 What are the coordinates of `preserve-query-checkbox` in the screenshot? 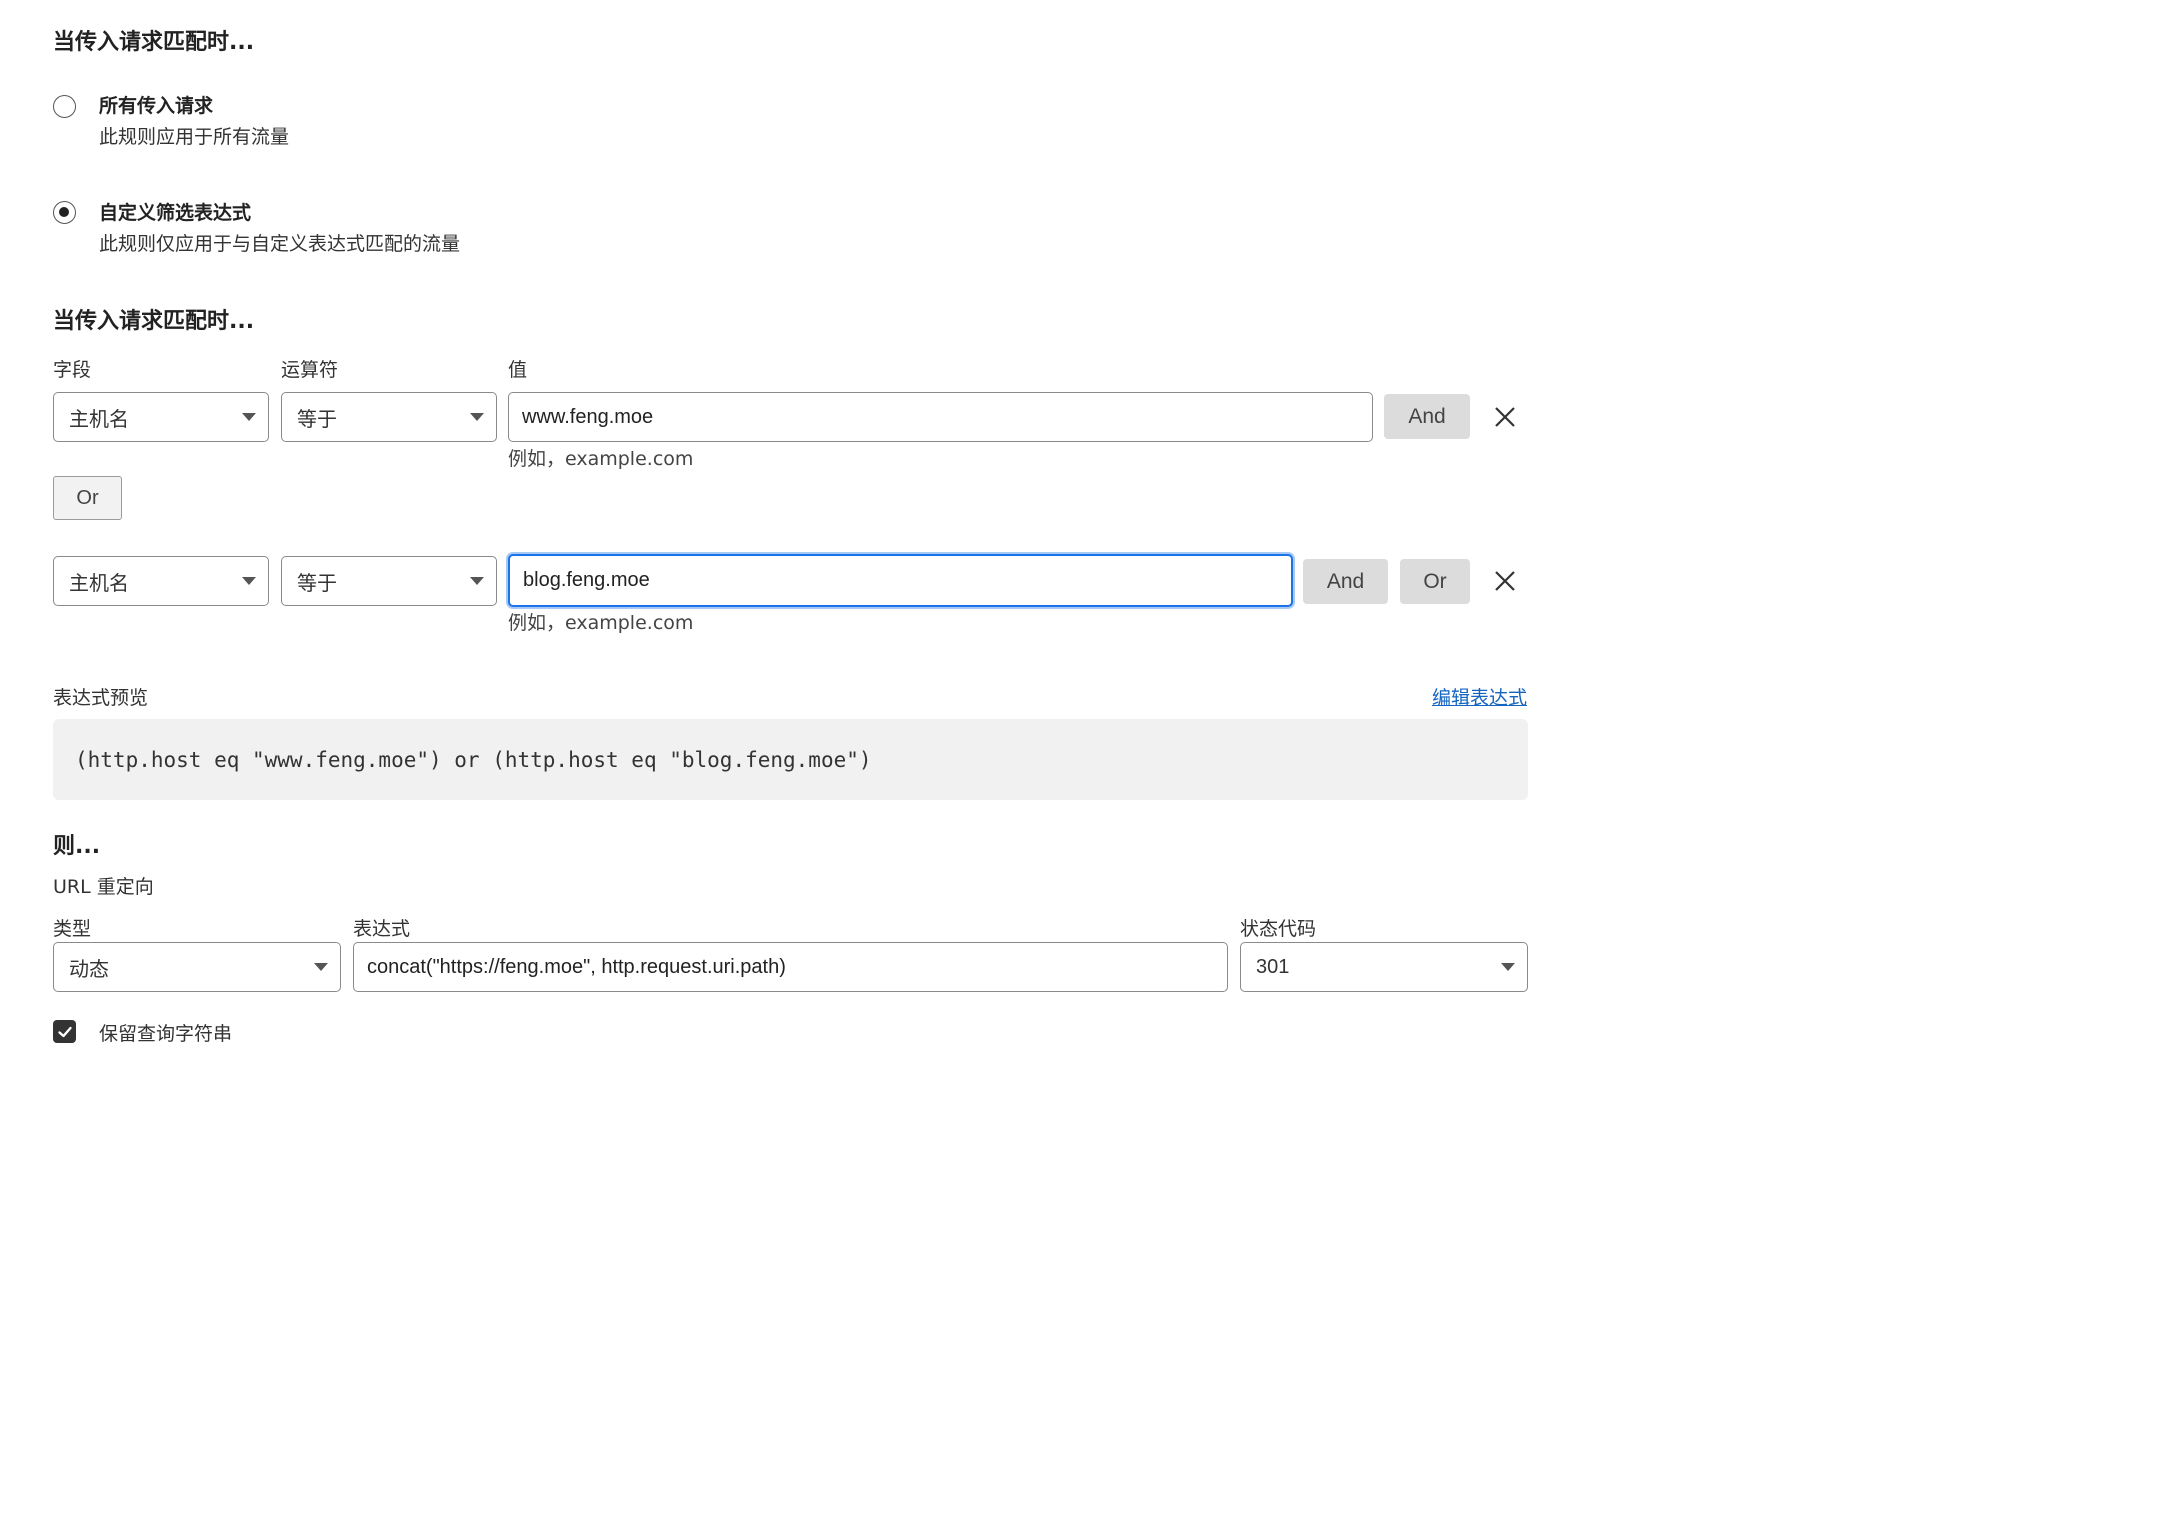 It's located at (64, 1031).